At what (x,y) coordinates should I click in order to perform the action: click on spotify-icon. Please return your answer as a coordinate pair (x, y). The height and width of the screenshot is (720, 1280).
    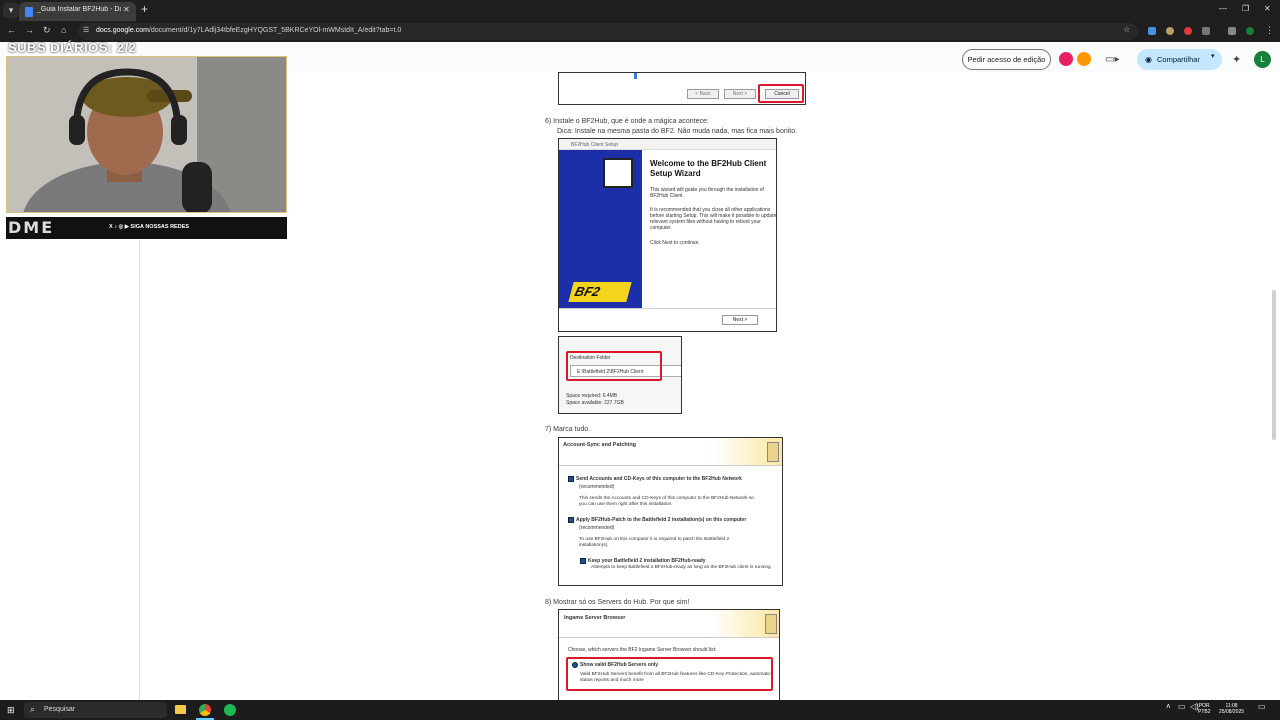
    Looking at the image, I should click on (230, 710).